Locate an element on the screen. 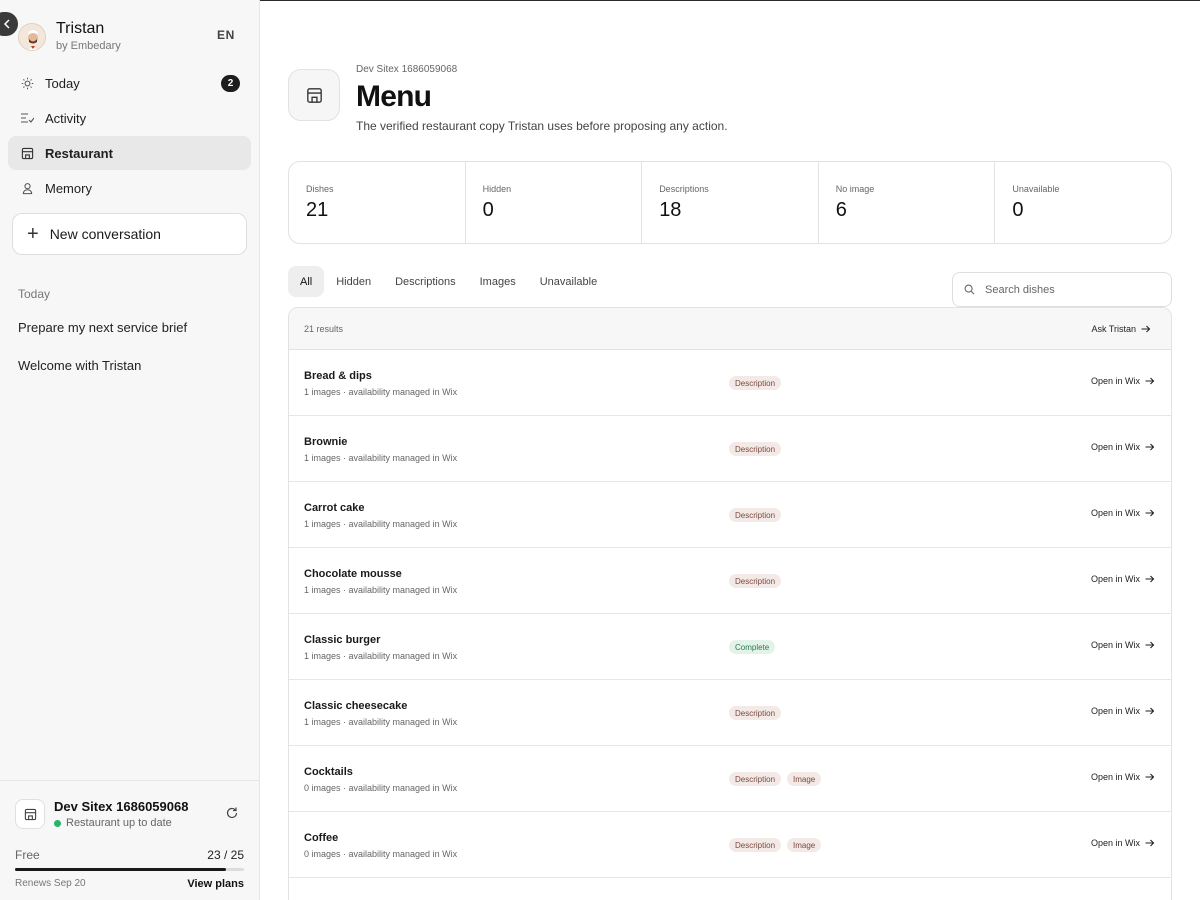 This screenshot has width=1200, height=900. sidebar-item-memory: Memory is located at coordinates (129, 188).